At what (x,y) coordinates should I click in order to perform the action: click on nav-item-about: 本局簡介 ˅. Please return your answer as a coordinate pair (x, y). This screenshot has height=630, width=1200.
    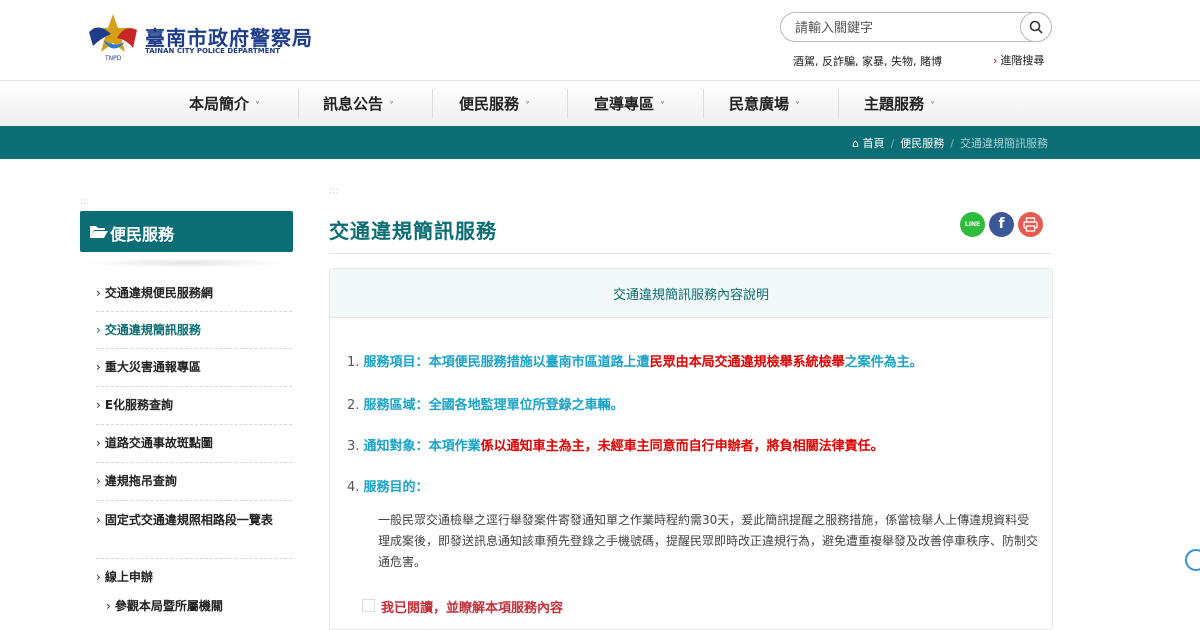
    Looking at the image, I should click on (224, 104).